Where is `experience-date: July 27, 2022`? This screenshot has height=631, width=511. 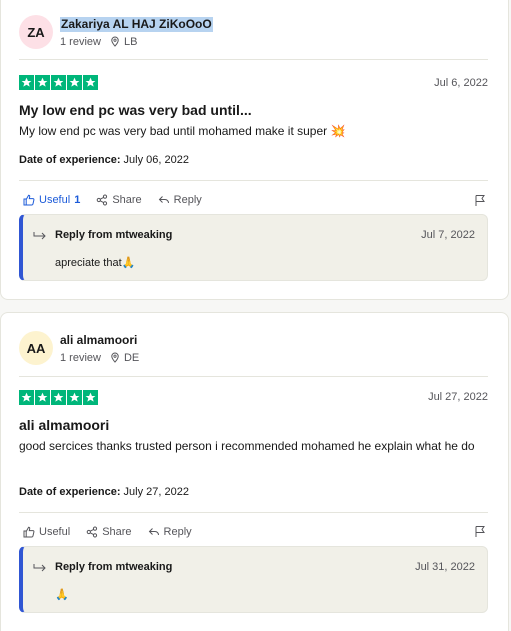 experience-date: July 27, 2022 is located at coordinates (156, 492).